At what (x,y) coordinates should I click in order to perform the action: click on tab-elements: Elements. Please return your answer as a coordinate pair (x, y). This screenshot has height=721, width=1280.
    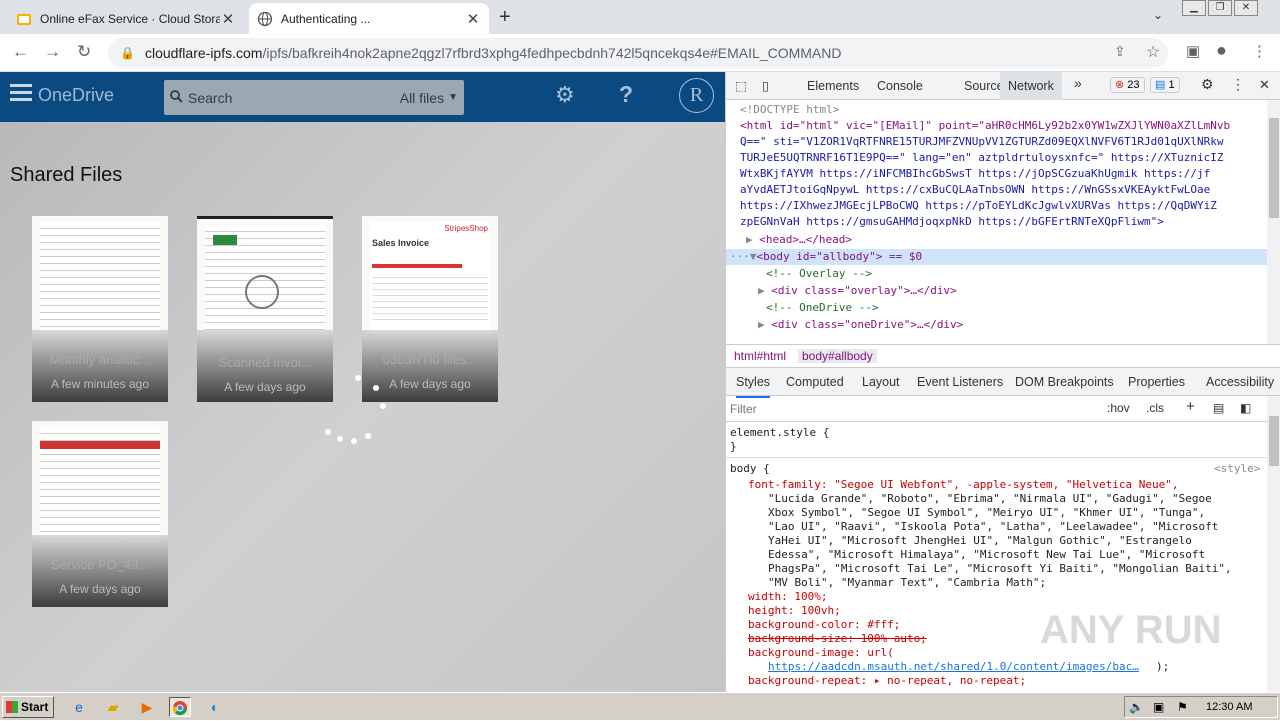
    Looking at the image, I should click on (833, 86).